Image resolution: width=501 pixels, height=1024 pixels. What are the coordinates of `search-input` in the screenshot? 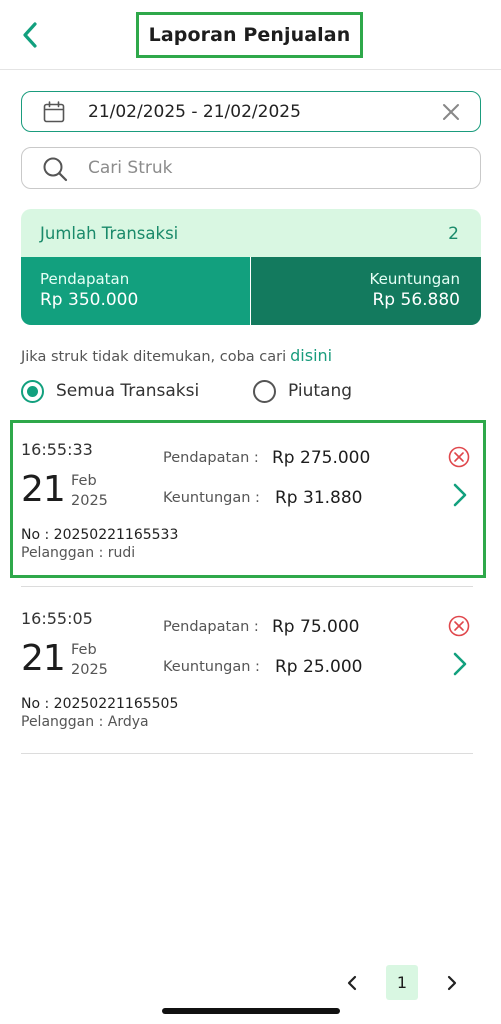 It's located at (273, 168).